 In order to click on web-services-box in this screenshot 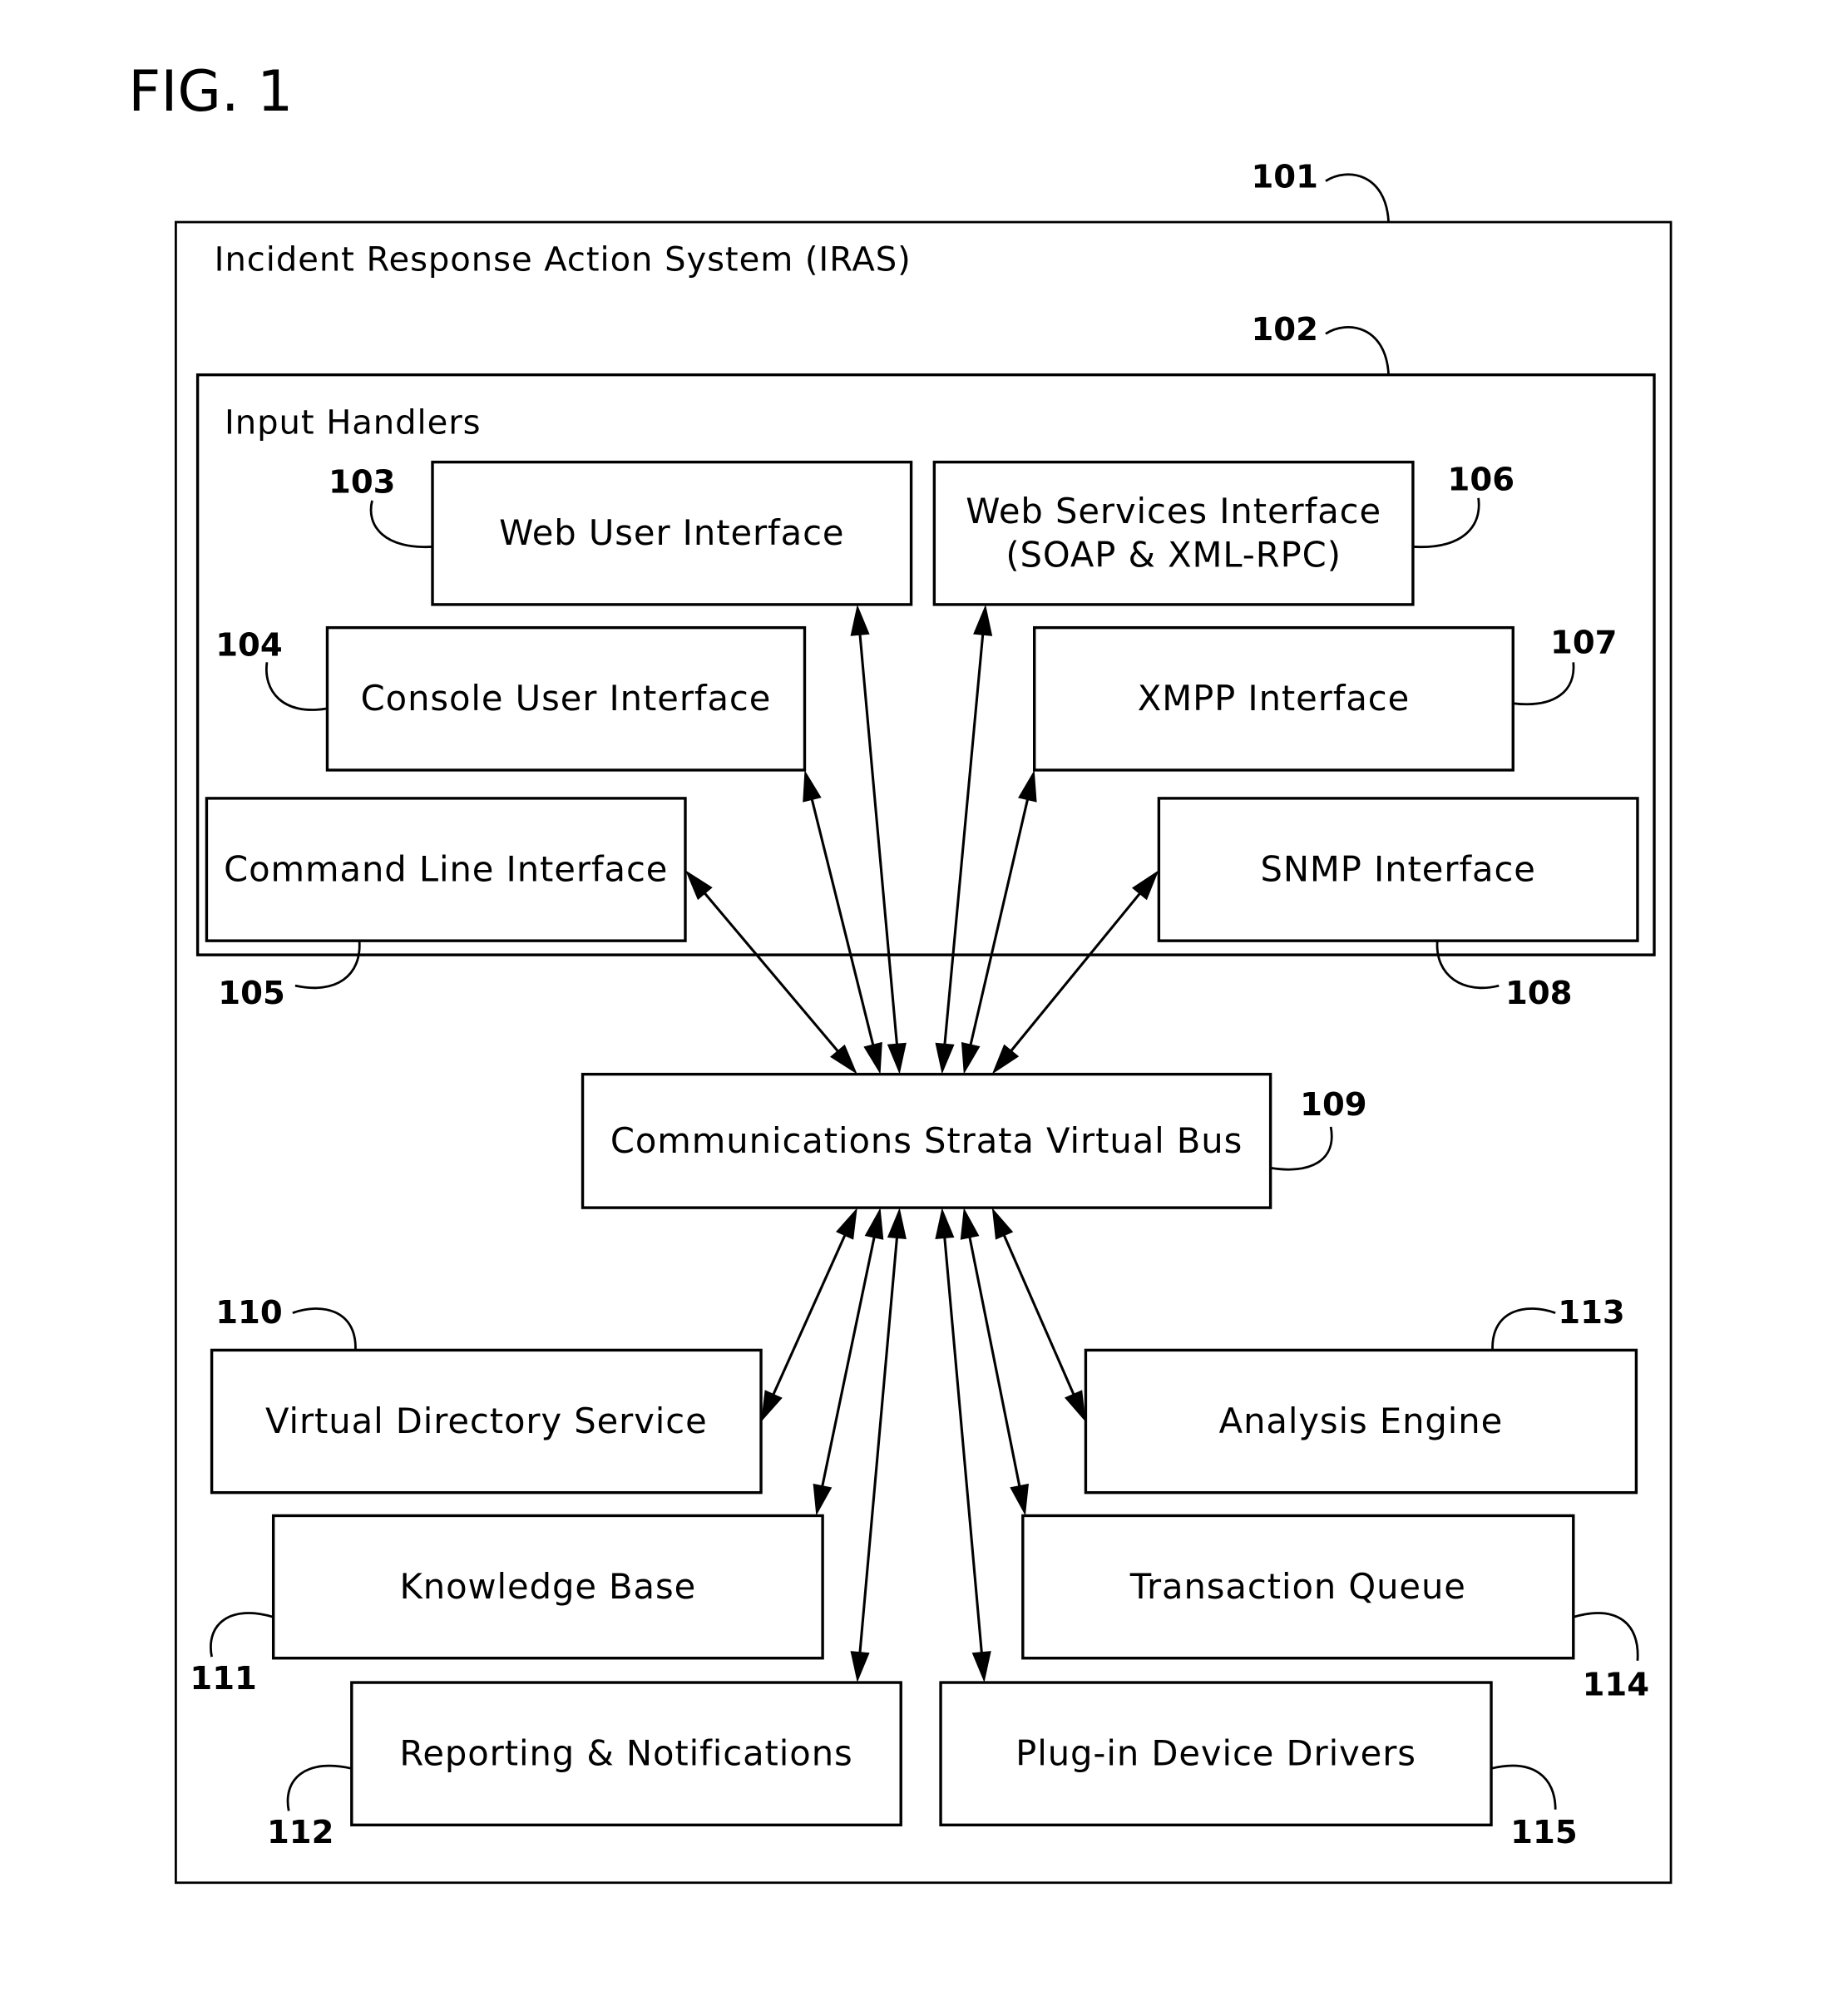, I will do `click(1173, 533)`.